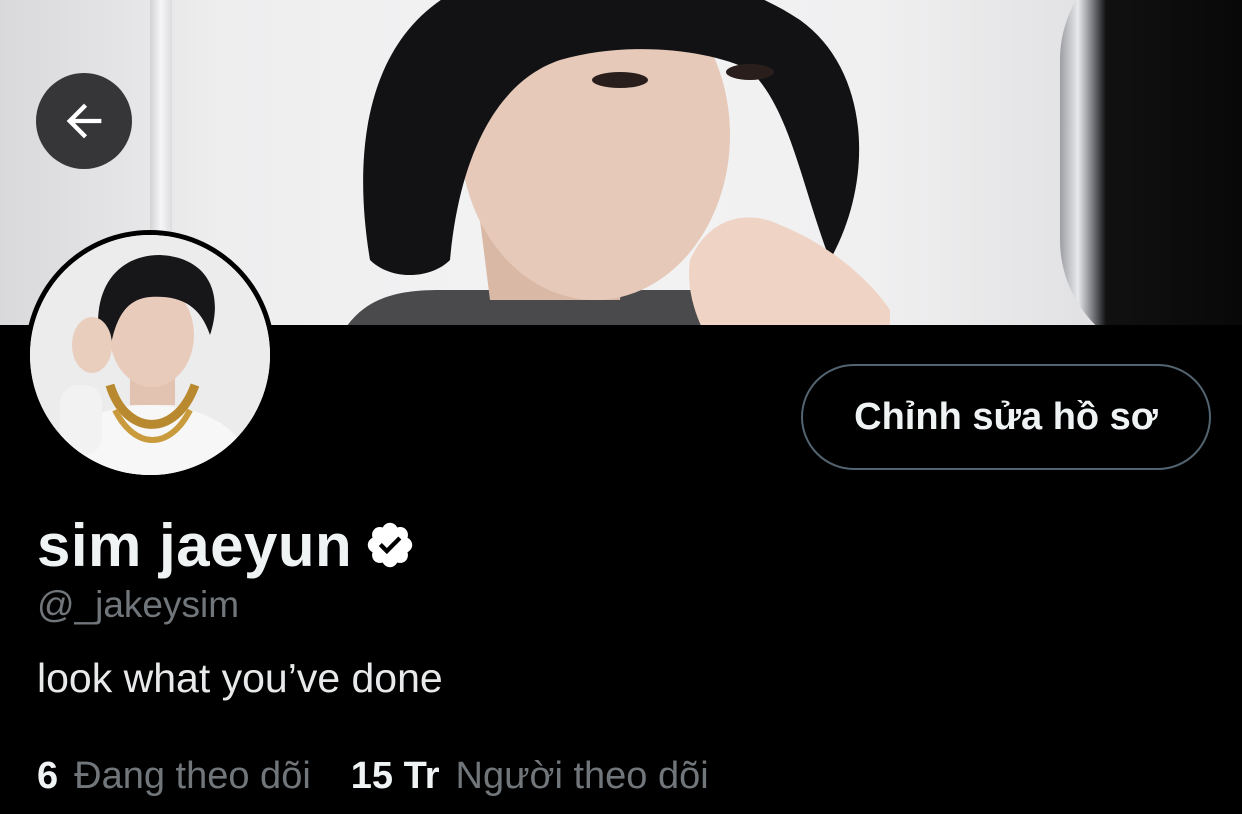 This screenshot has height=814, width=1242. Describe the element at coordinates (195, 545) in the screenshot. I see `display-name: sim jaeyun` at that location.